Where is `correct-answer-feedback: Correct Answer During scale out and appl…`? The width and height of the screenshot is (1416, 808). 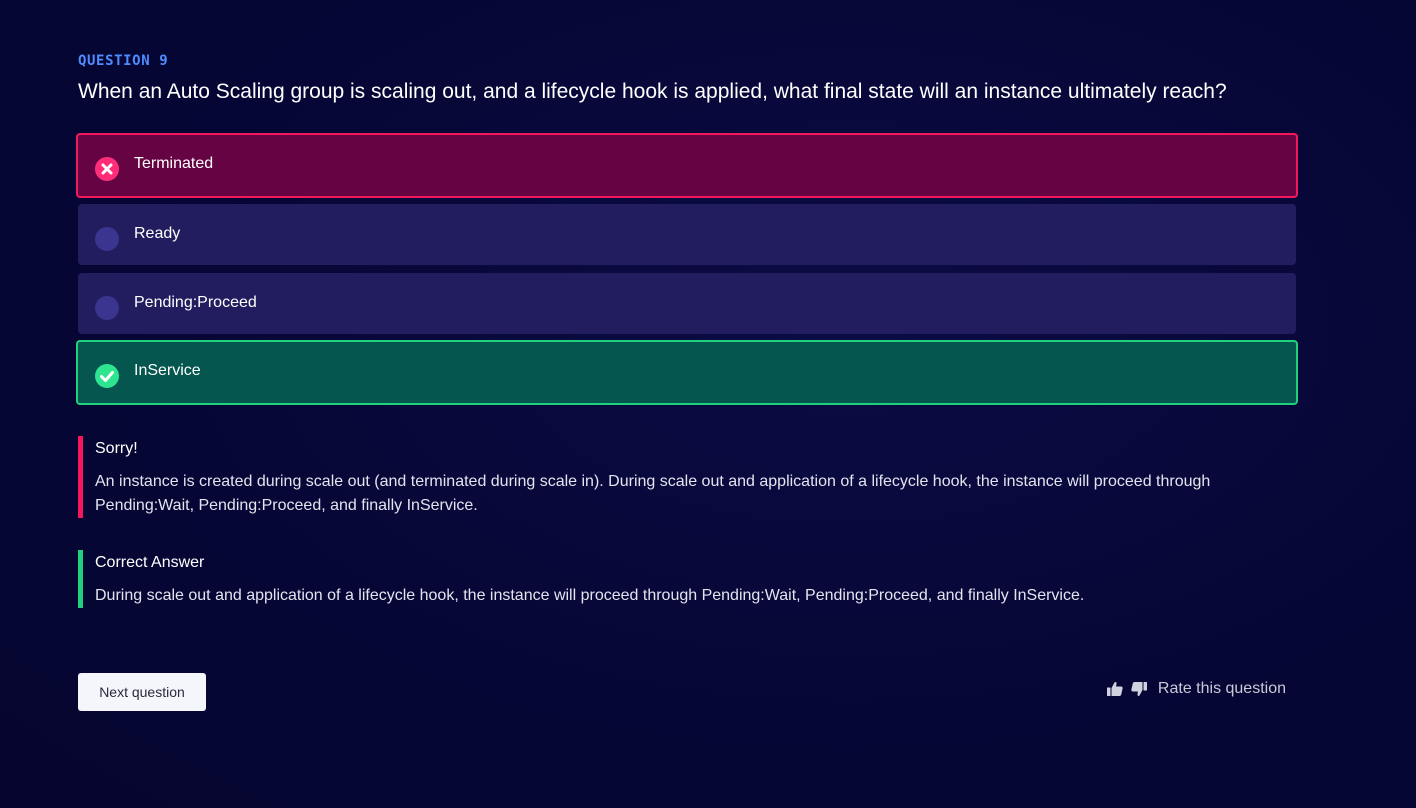
correct-answer-feedback: Correct Answer During scale out and appl… is located at coordinates (678, 579).